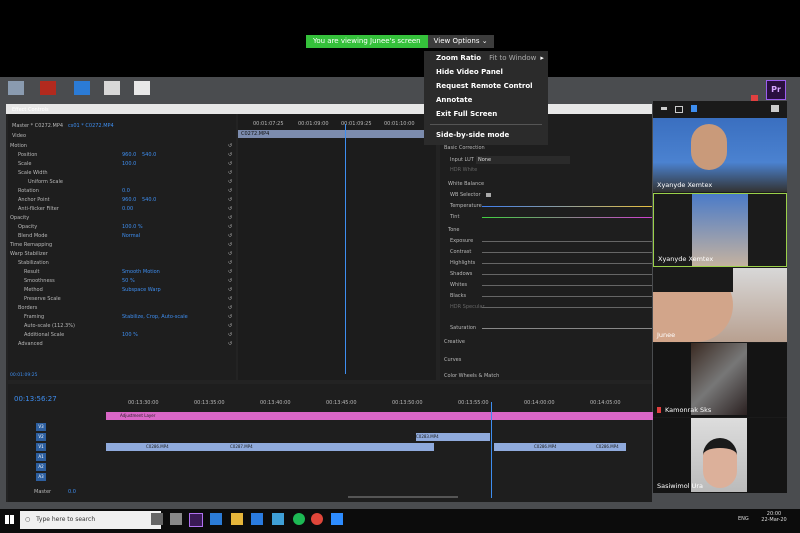 This screenshot has height=533, width=800. Describe the element at coordinates (452, 360) in the screenshot. I see `curves-section: Curves` at that location.